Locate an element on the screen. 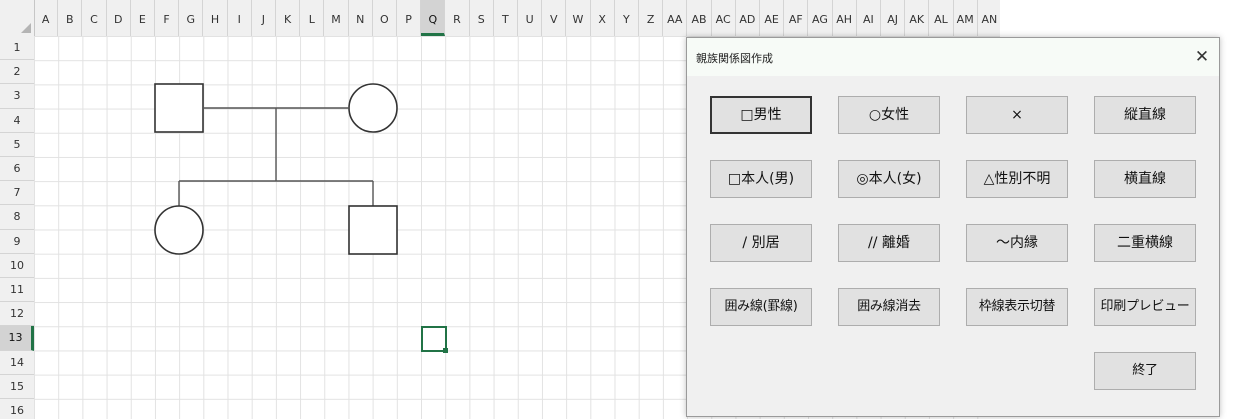 The image size is (1250, 419). dialog-title-bar: 親族関係図作成 ✕ is located at coordinates (953, 57).